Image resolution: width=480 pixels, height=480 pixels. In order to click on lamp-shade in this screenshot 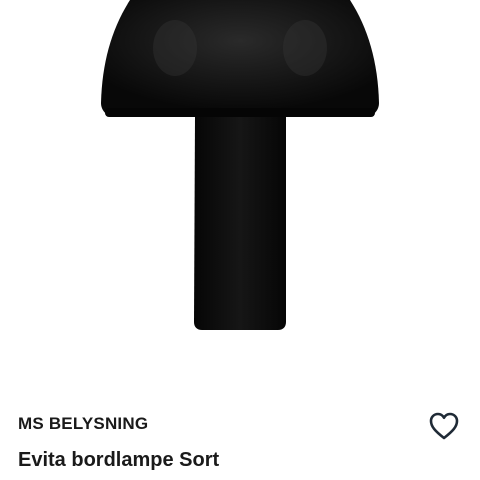, I will do `click(240, 58)`.